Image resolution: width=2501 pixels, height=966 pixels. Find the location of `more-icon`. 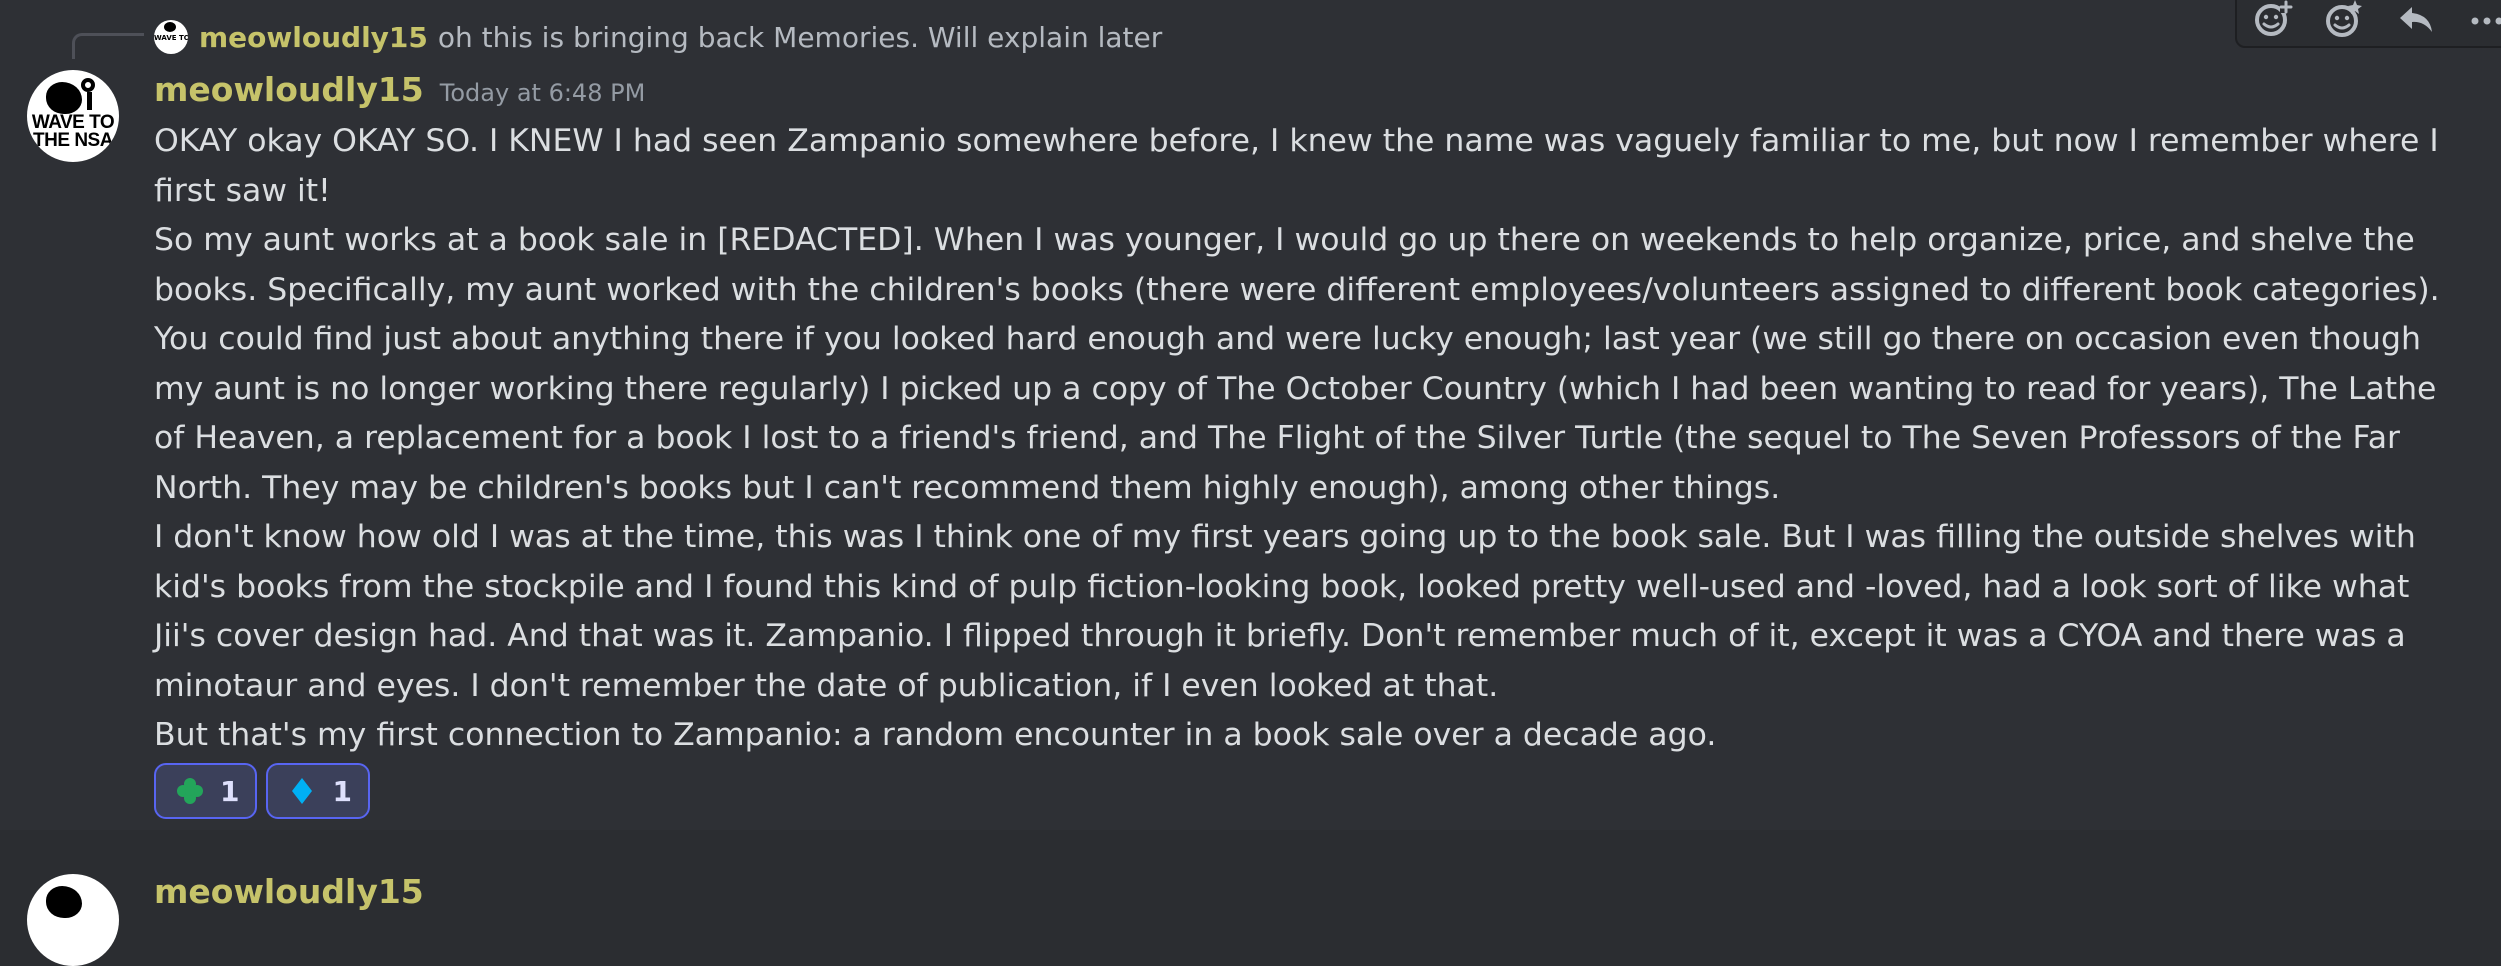

more-icon is located at coordinates (2481, 21).